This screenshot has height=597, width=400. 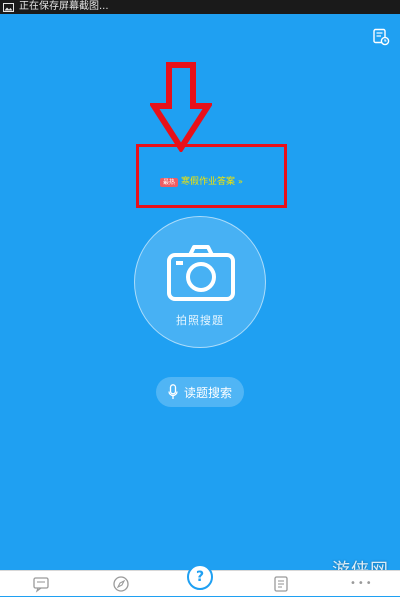 What do you see at coordinates (121, 584) in the screenshot?
I see `compass-icon` at bounding box center [121, 584].